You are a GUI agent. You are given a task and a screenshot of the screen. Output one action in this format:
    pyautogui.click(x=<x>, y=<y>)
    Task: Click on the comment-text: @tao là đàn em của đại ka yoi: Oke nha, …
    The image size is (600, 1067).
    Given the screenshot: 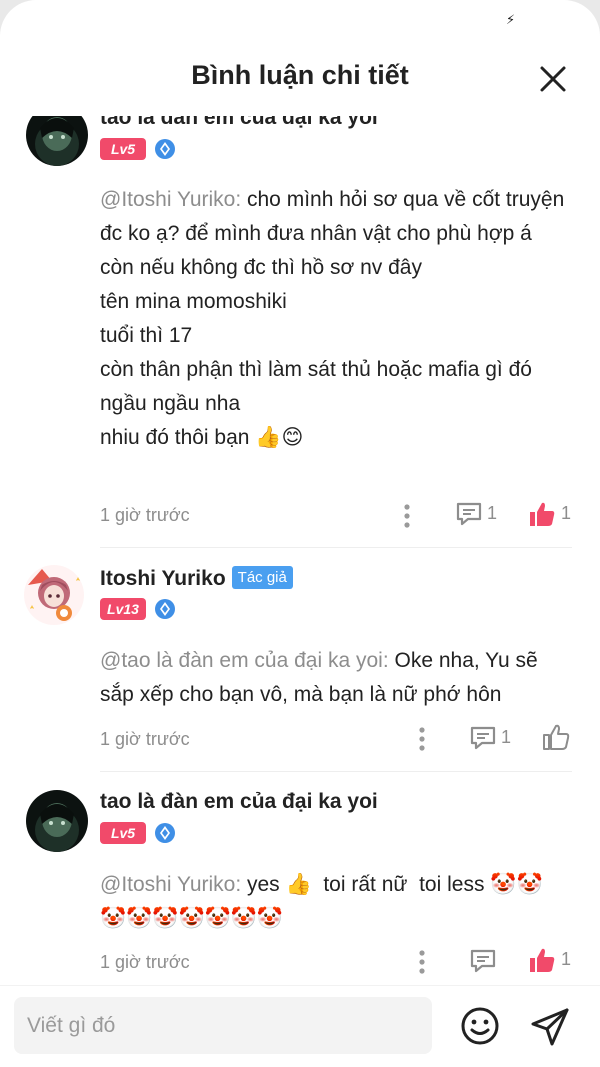 What is the action you would take?
    pyautogui.click(x=335, y=678)
    